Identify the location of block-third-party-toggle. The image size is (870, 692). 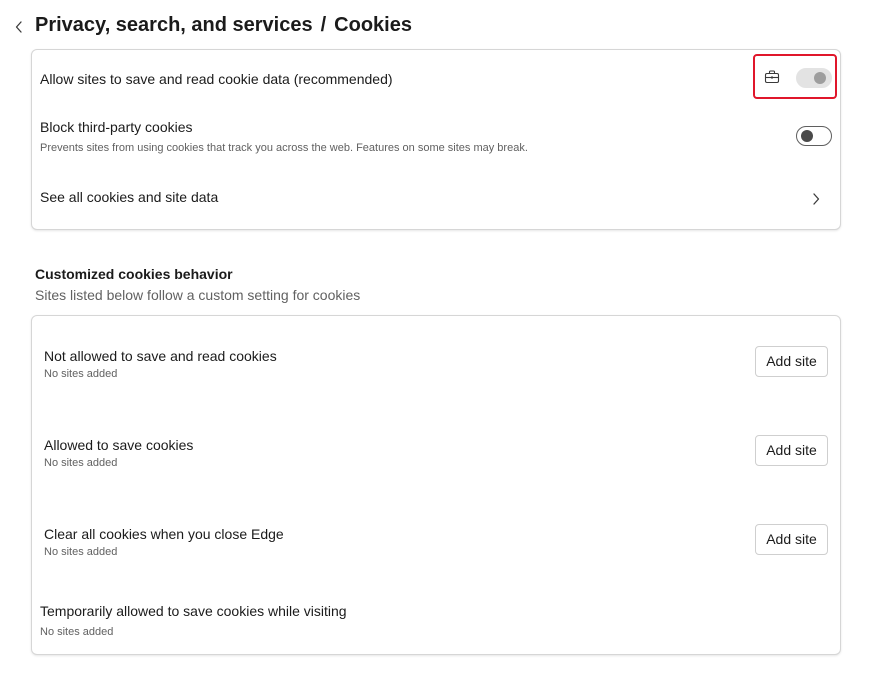
(814, 136).